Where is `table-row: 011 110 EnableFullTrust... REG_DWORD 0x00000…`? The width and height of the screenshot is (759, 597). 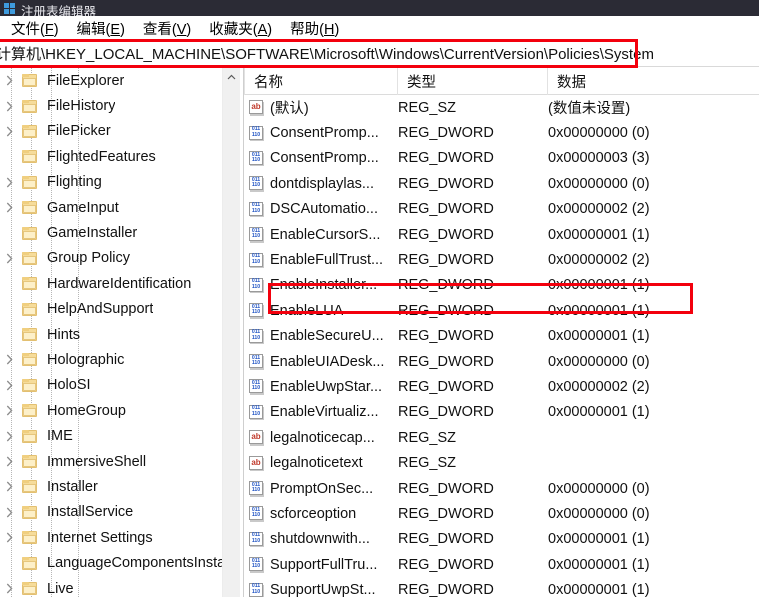
table-row: 011 110 EnableFullTrust... REG_DWORD 0x00000… is located at coordinates (501, 259).